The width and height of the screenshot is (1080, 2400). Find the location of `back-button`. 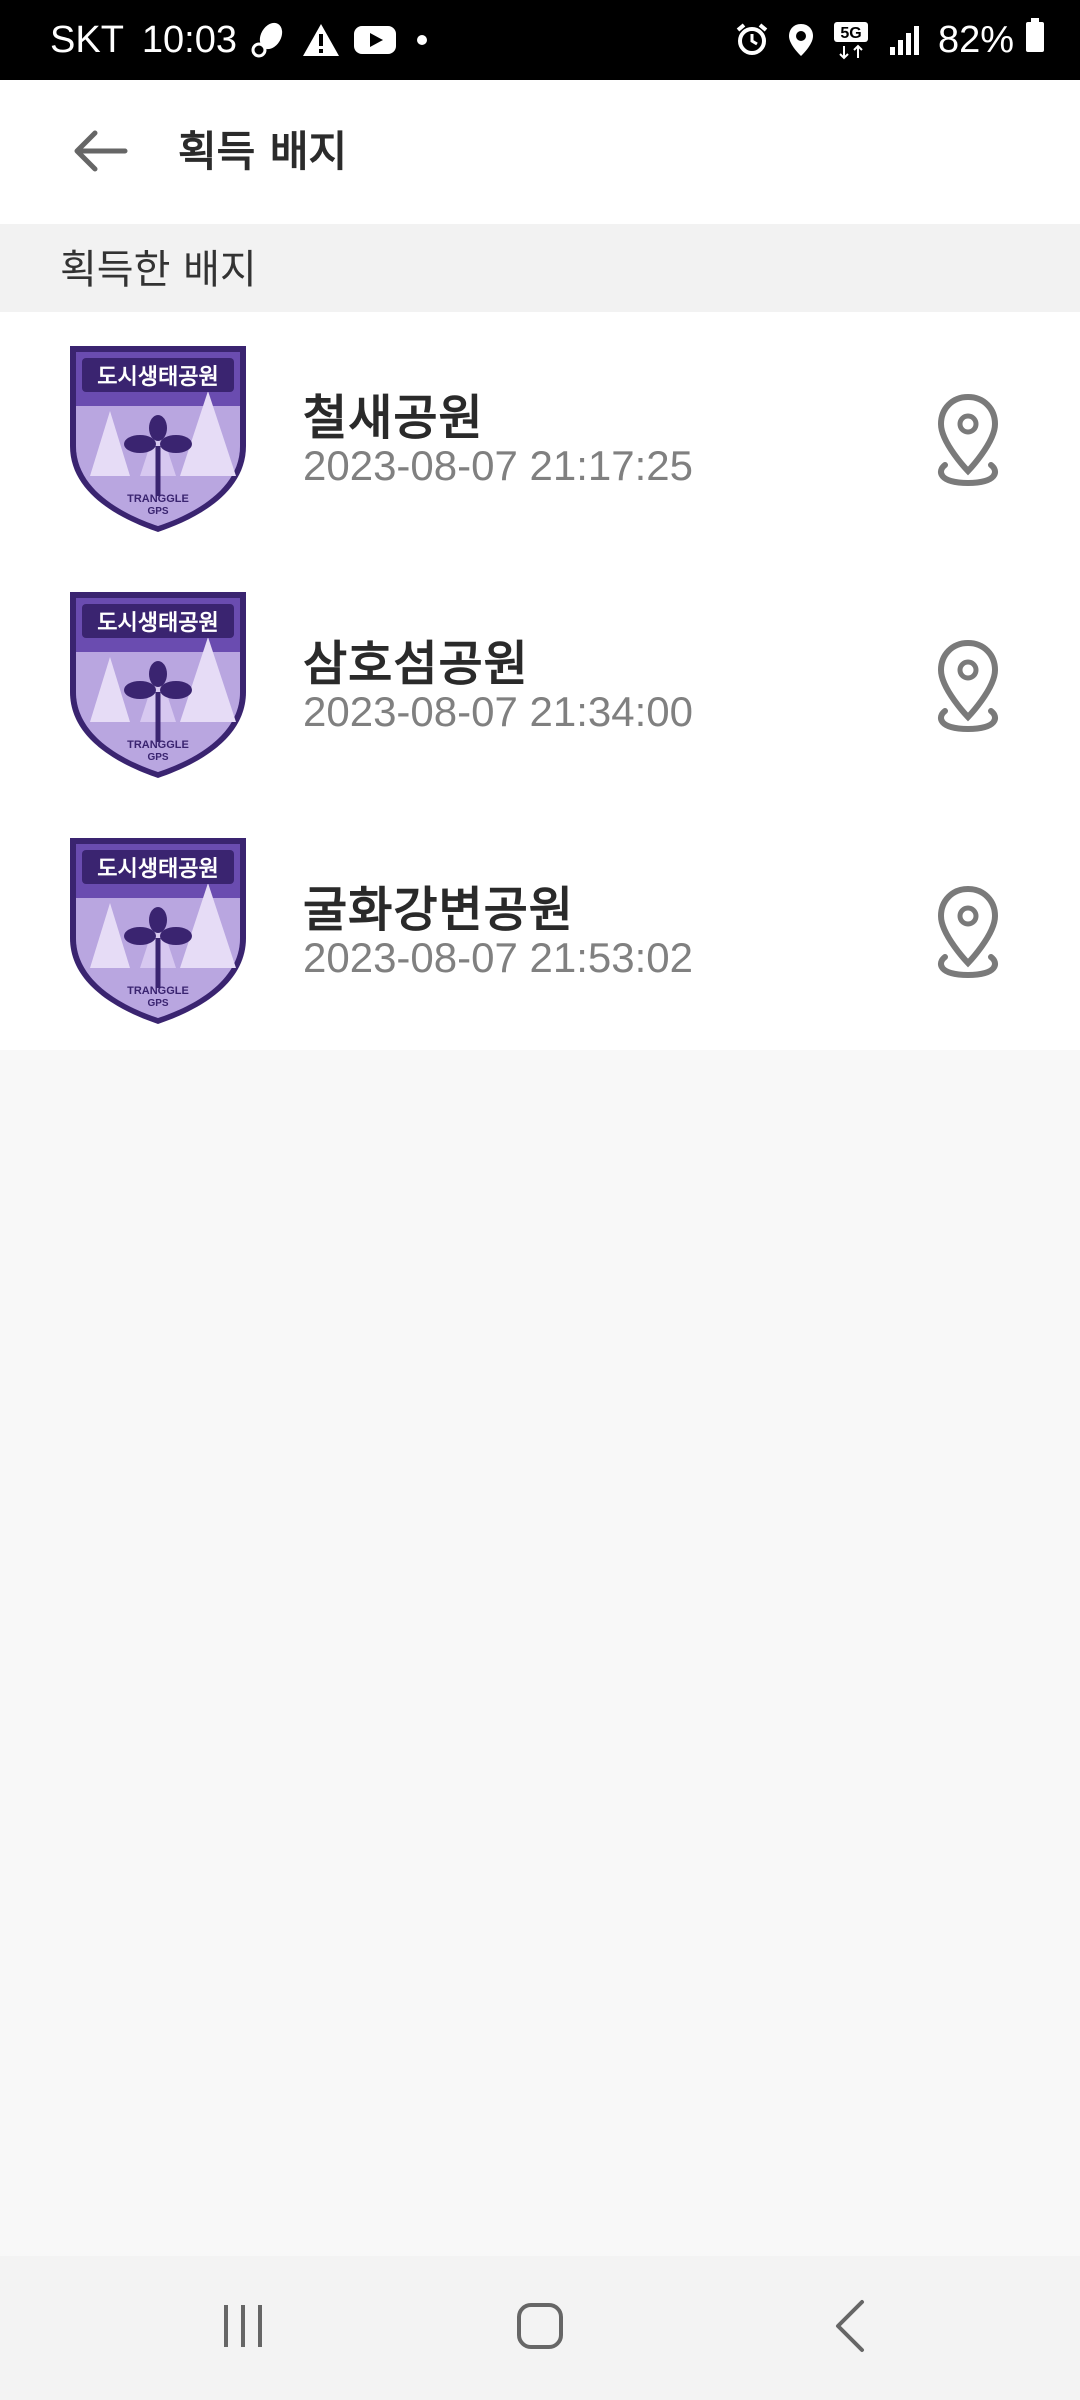

back-button is located at coordinates (100, 153).